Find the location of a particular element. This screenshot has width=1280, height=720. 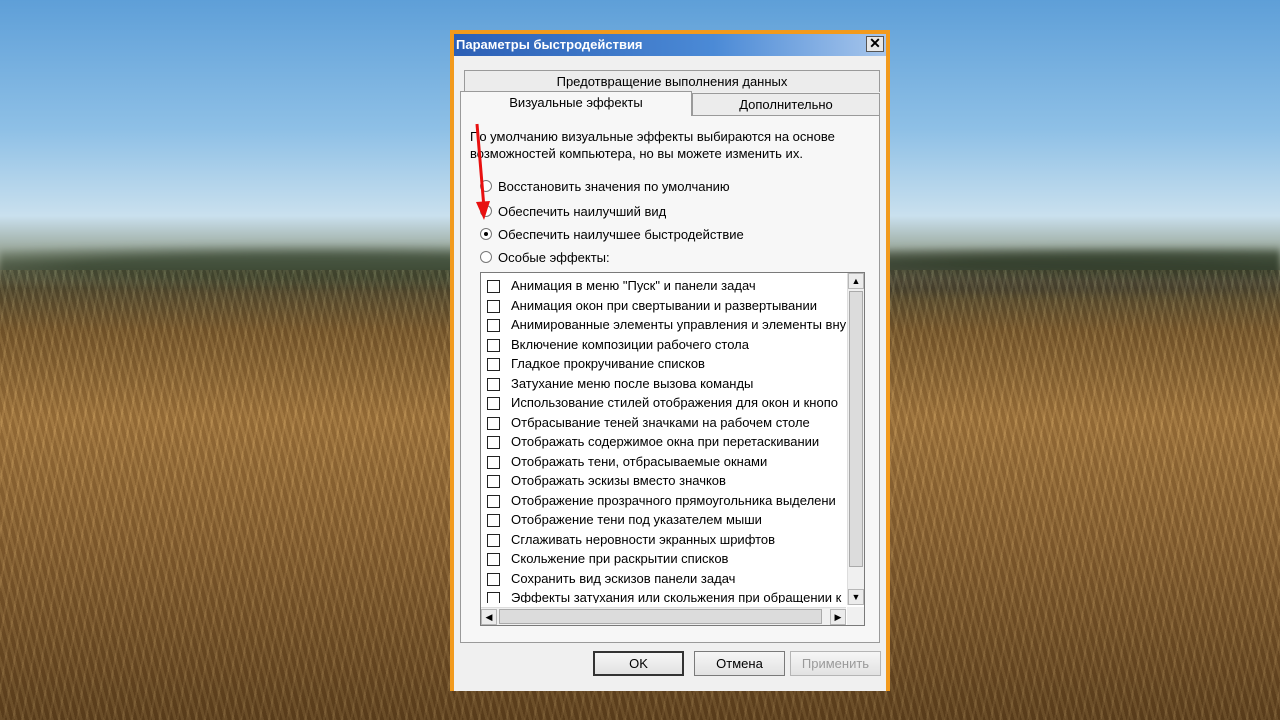

tab-data-execution-prevention: Предотвращение выполнения данных is located at coordinates (672, 81).